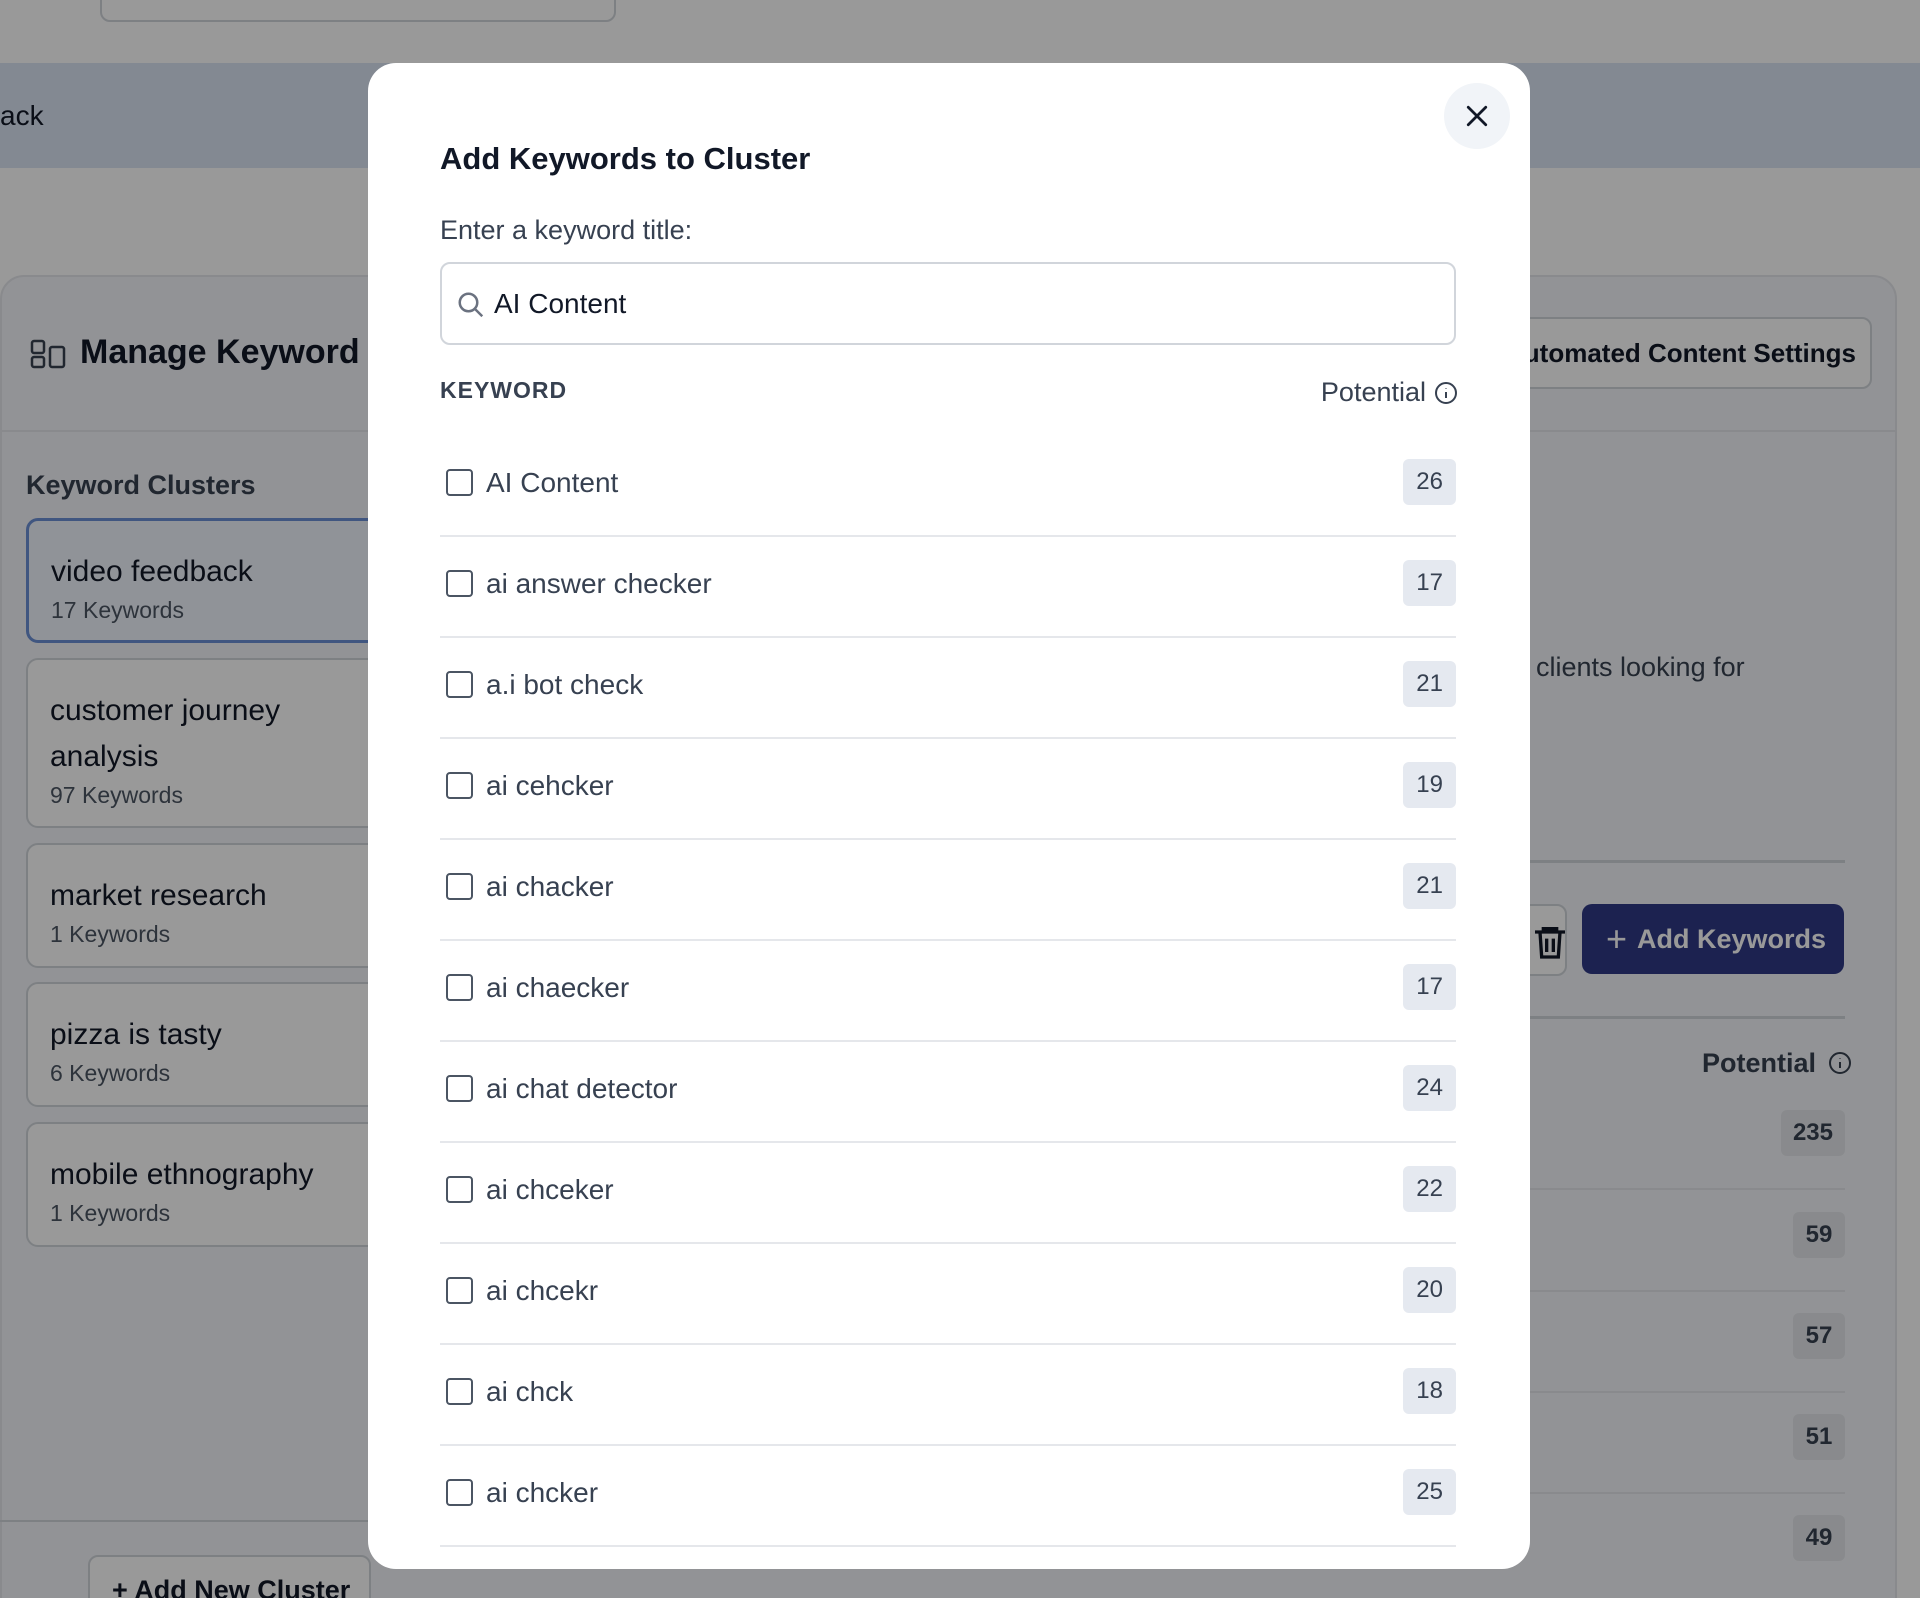  I want to click on info-icon, so click(1446, 393).